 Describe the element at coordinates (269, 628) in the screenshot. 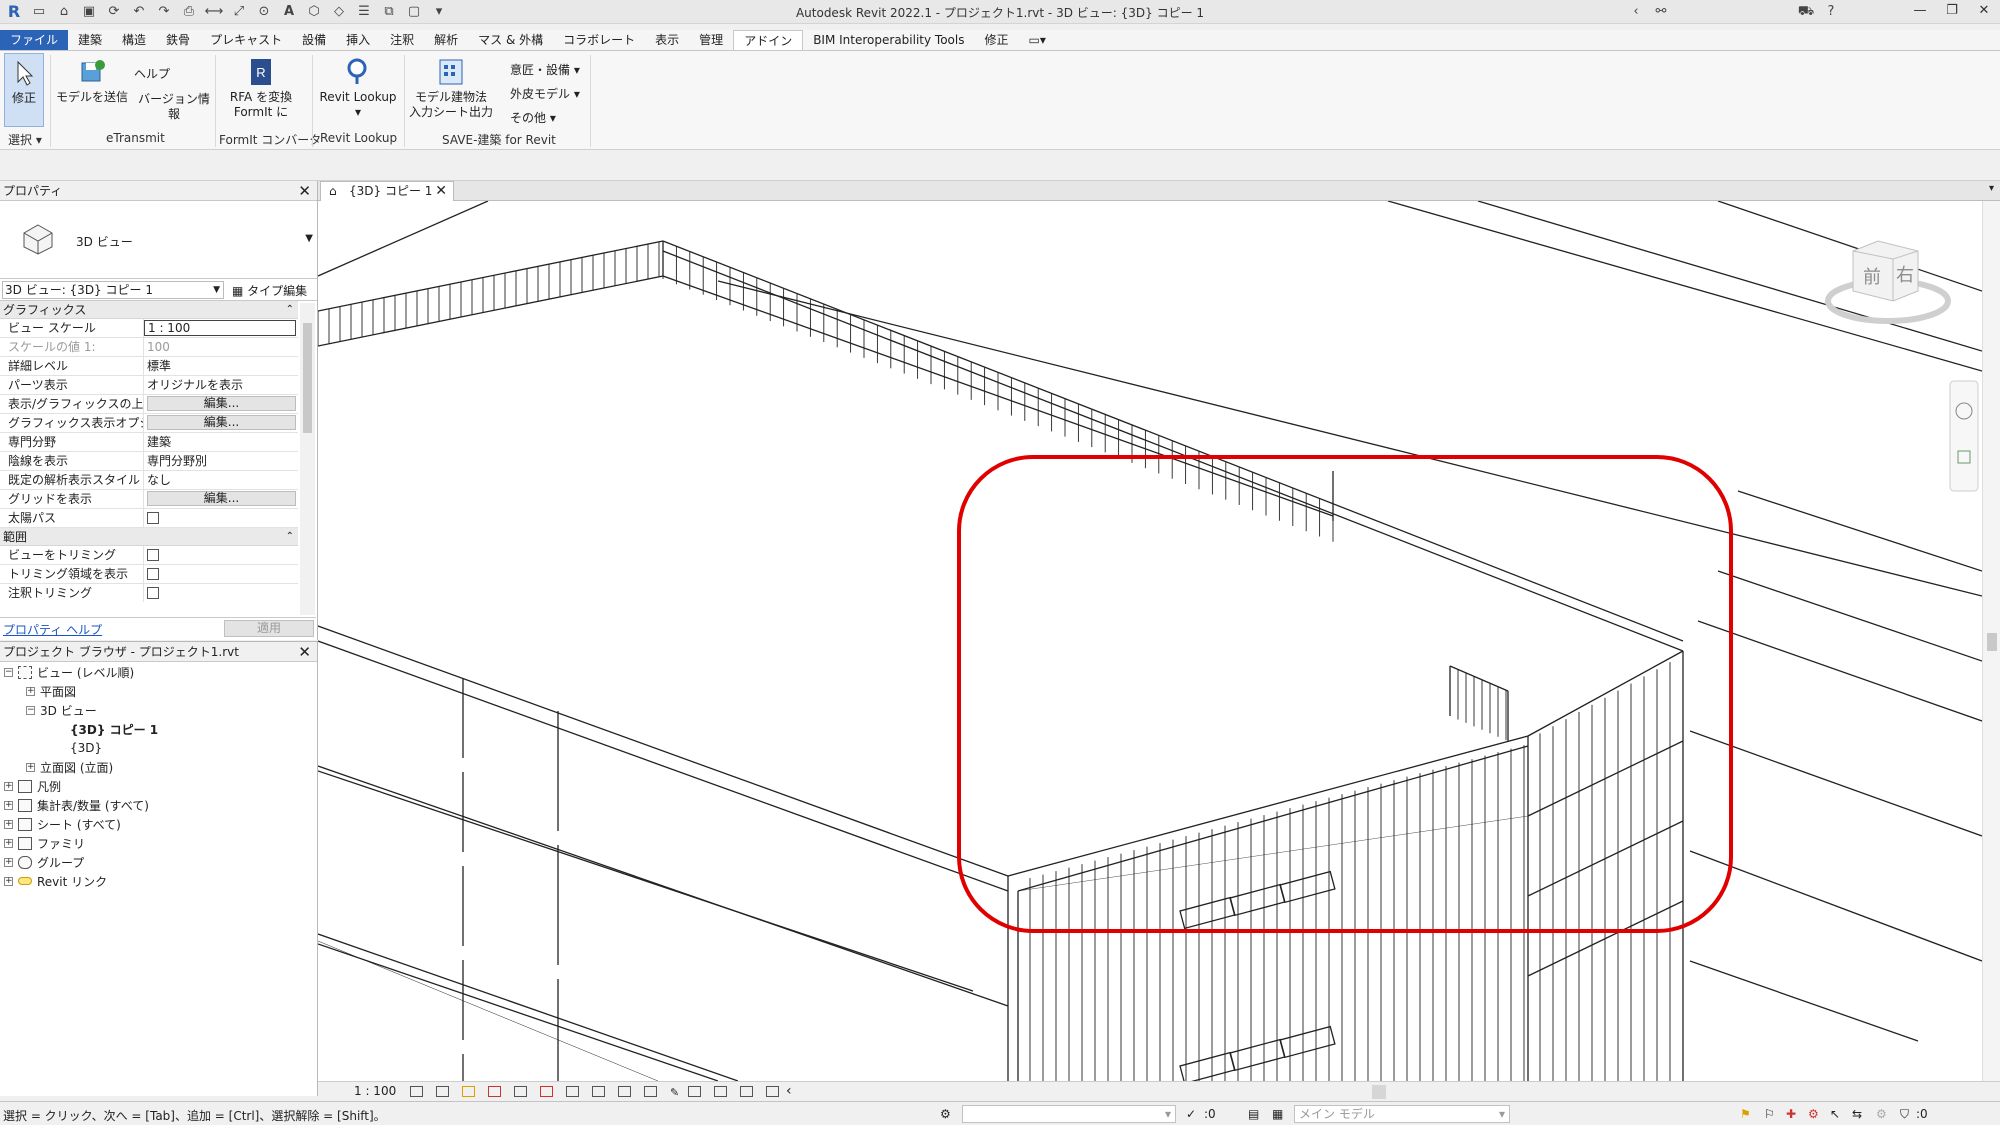

I see `apply-button: 適用` at that location.